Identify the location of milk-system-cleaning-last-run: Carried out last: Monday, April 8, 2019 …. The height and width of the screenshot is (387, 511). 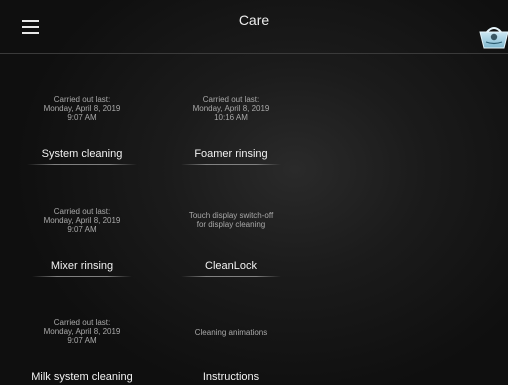
(82, 331).